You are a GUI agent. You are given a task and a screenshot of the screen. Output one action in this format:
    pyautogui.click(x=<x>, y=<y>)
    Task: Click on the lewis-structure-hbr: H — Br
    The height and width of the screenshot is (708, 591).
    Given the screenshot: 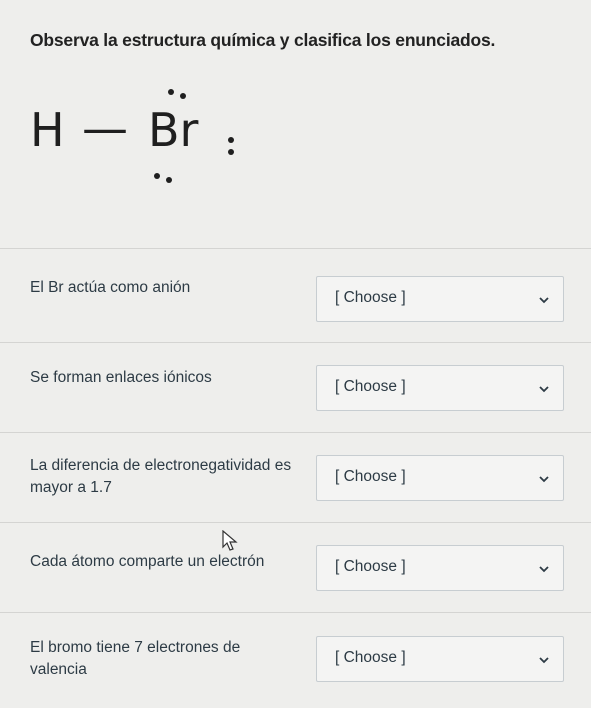 What is the action you would take?
    pyautogui.click(x=150, y=142)
    